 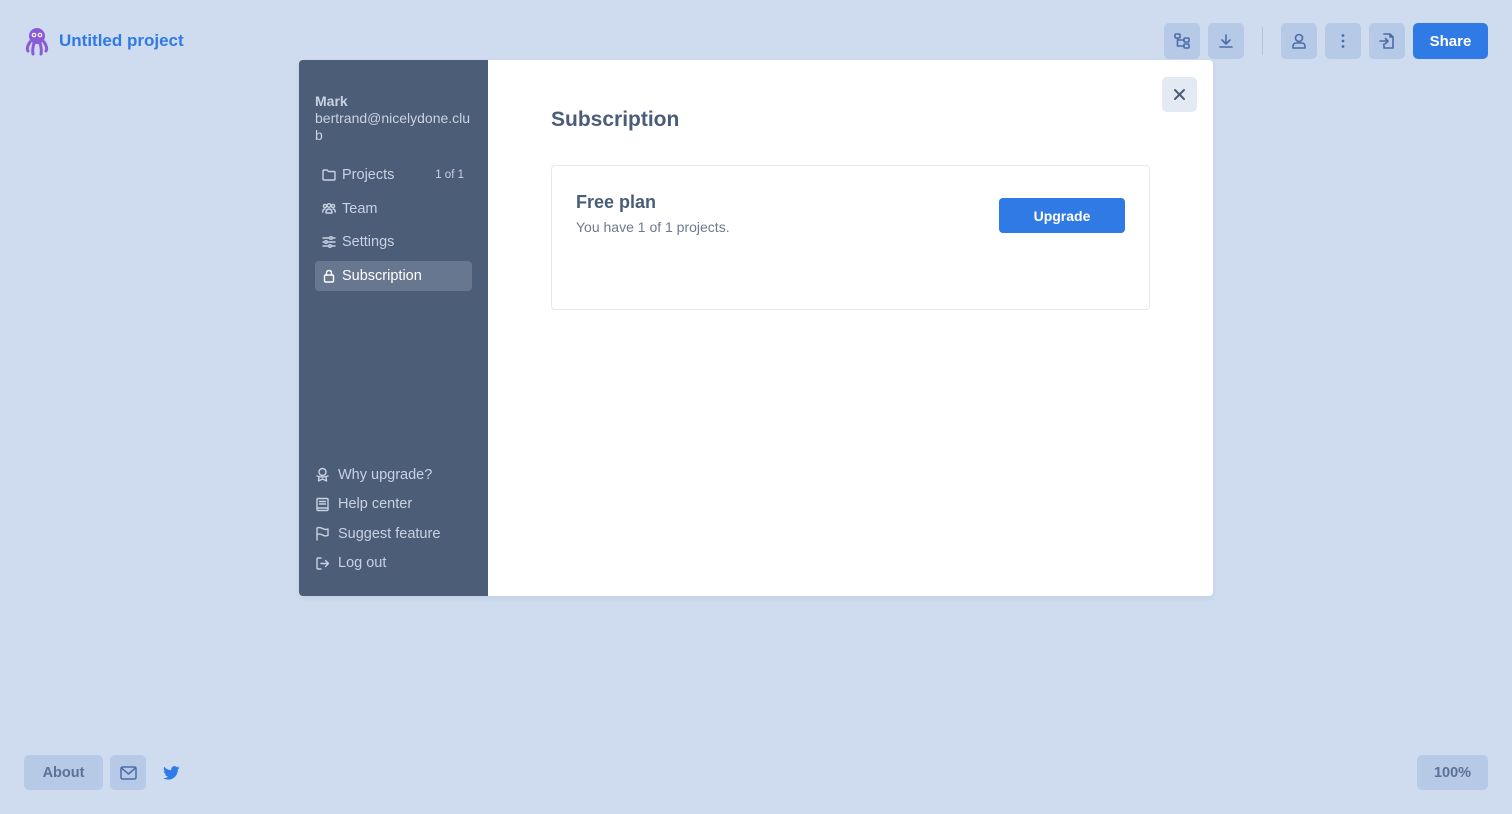 I want to click on sidebar-item-subscription: Subscription, so click(x=393, y=275).